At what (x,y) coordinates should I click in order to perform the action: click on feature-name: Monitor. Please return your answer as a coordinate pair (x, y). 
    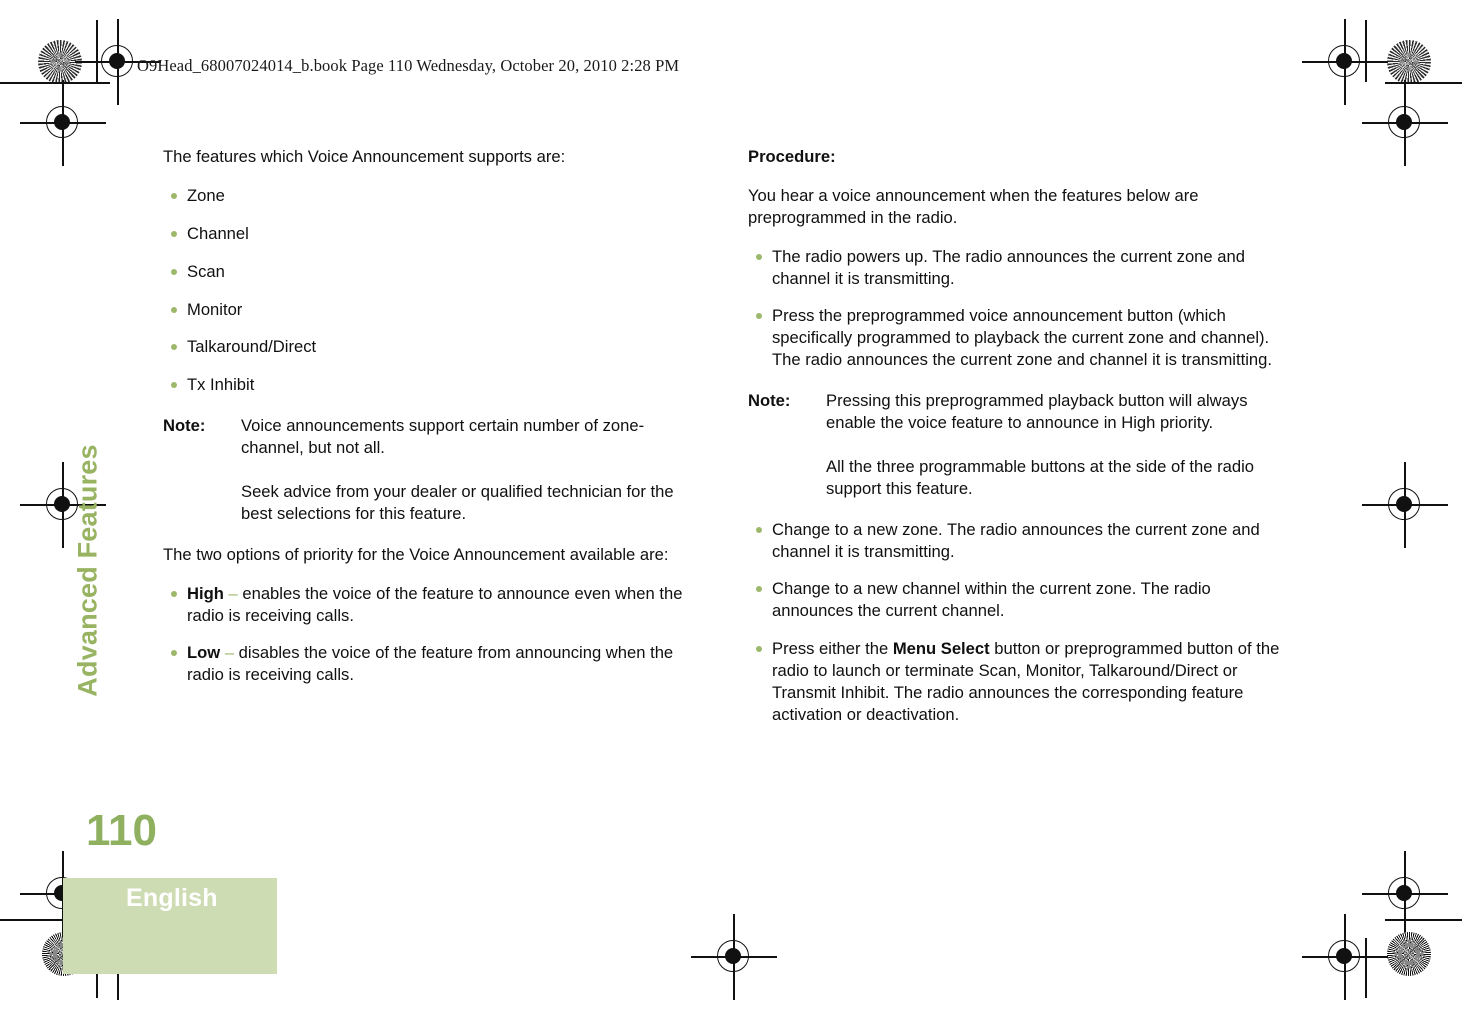
    Looking at the image, I should click on (215, 309).